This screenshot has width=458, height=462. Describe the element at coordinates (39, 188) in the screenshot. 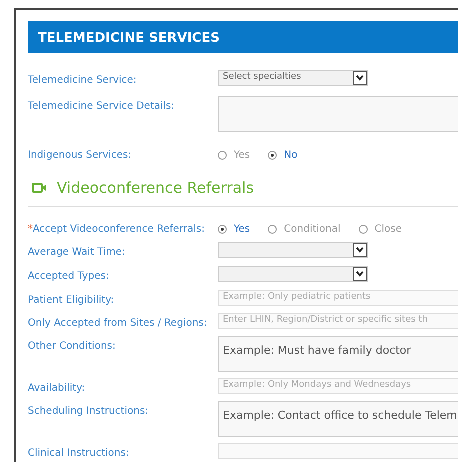

I see `video-camera-icon` at that location.